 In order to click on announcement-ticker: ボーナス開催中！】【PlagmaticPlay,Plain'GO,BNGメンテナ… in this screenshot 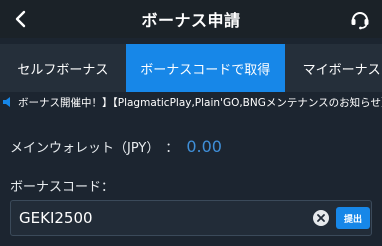, I will do `click(191, 102)`.